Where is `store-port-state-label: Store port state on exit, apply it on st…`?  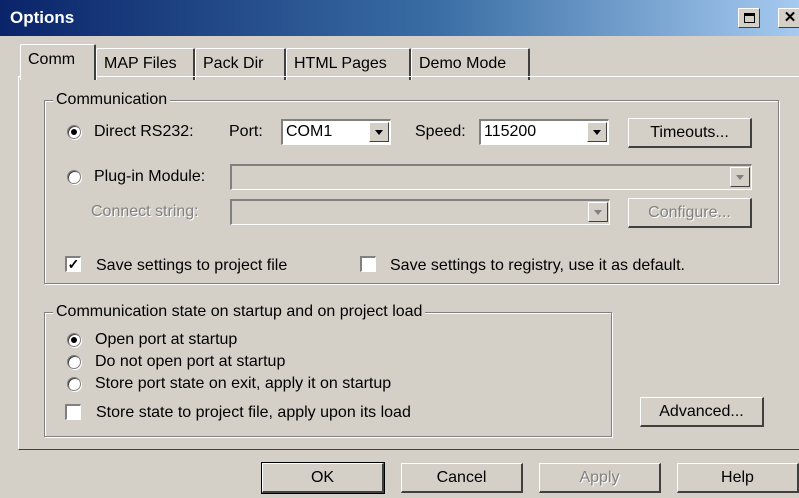 store-port-state-label: Store port state on exit, apply it on st… is located at coordinates (243, 383).